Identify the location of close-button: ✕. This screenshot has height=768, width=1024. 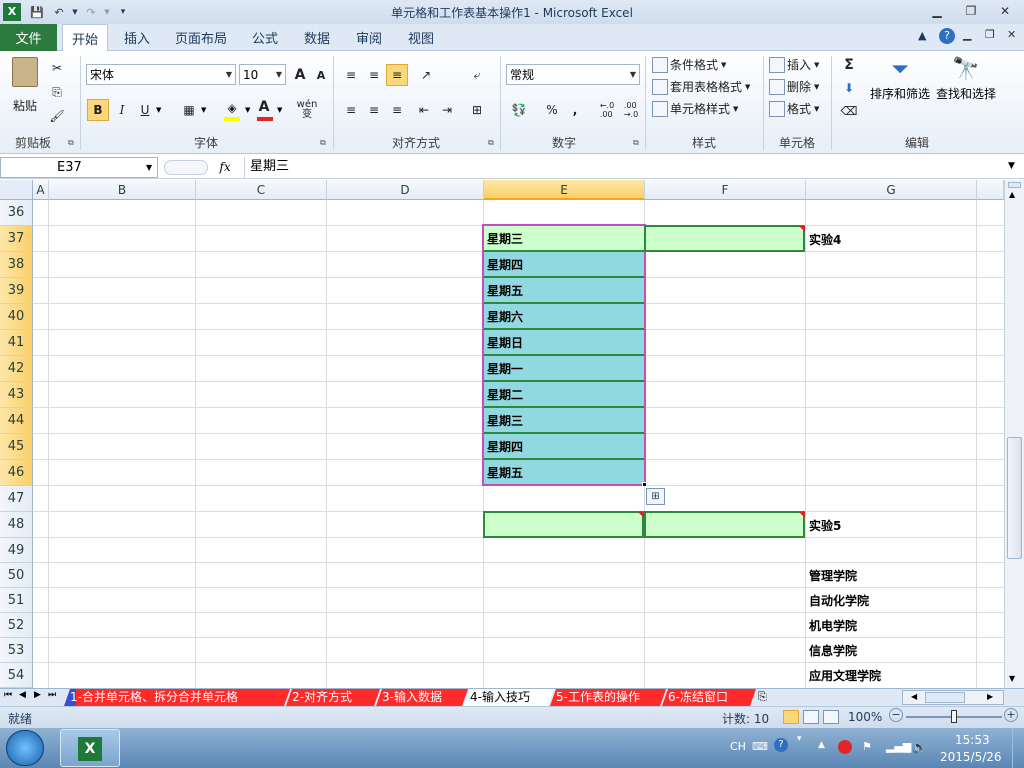
(1005, 11).